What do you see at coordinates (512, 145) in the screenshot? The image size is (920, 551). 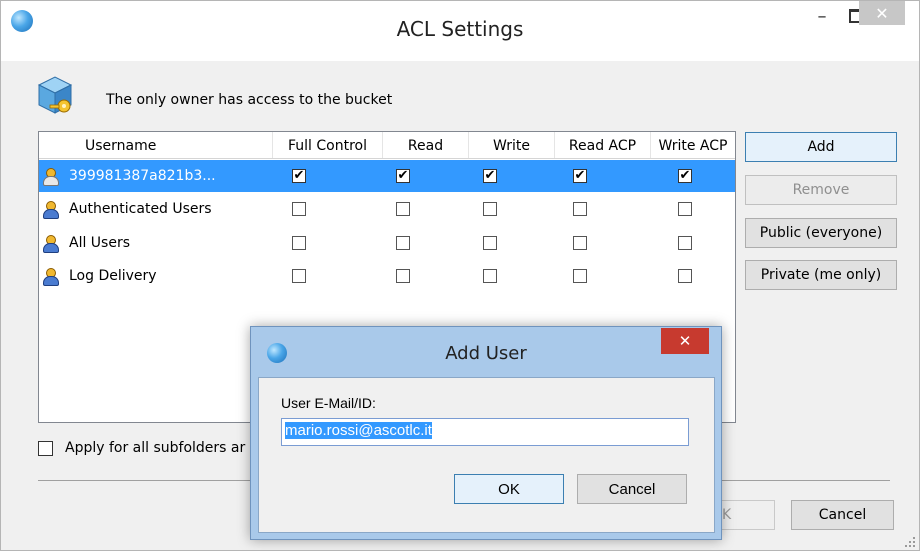 I see `column-header-write: Write` at bounding box center [512, 145].